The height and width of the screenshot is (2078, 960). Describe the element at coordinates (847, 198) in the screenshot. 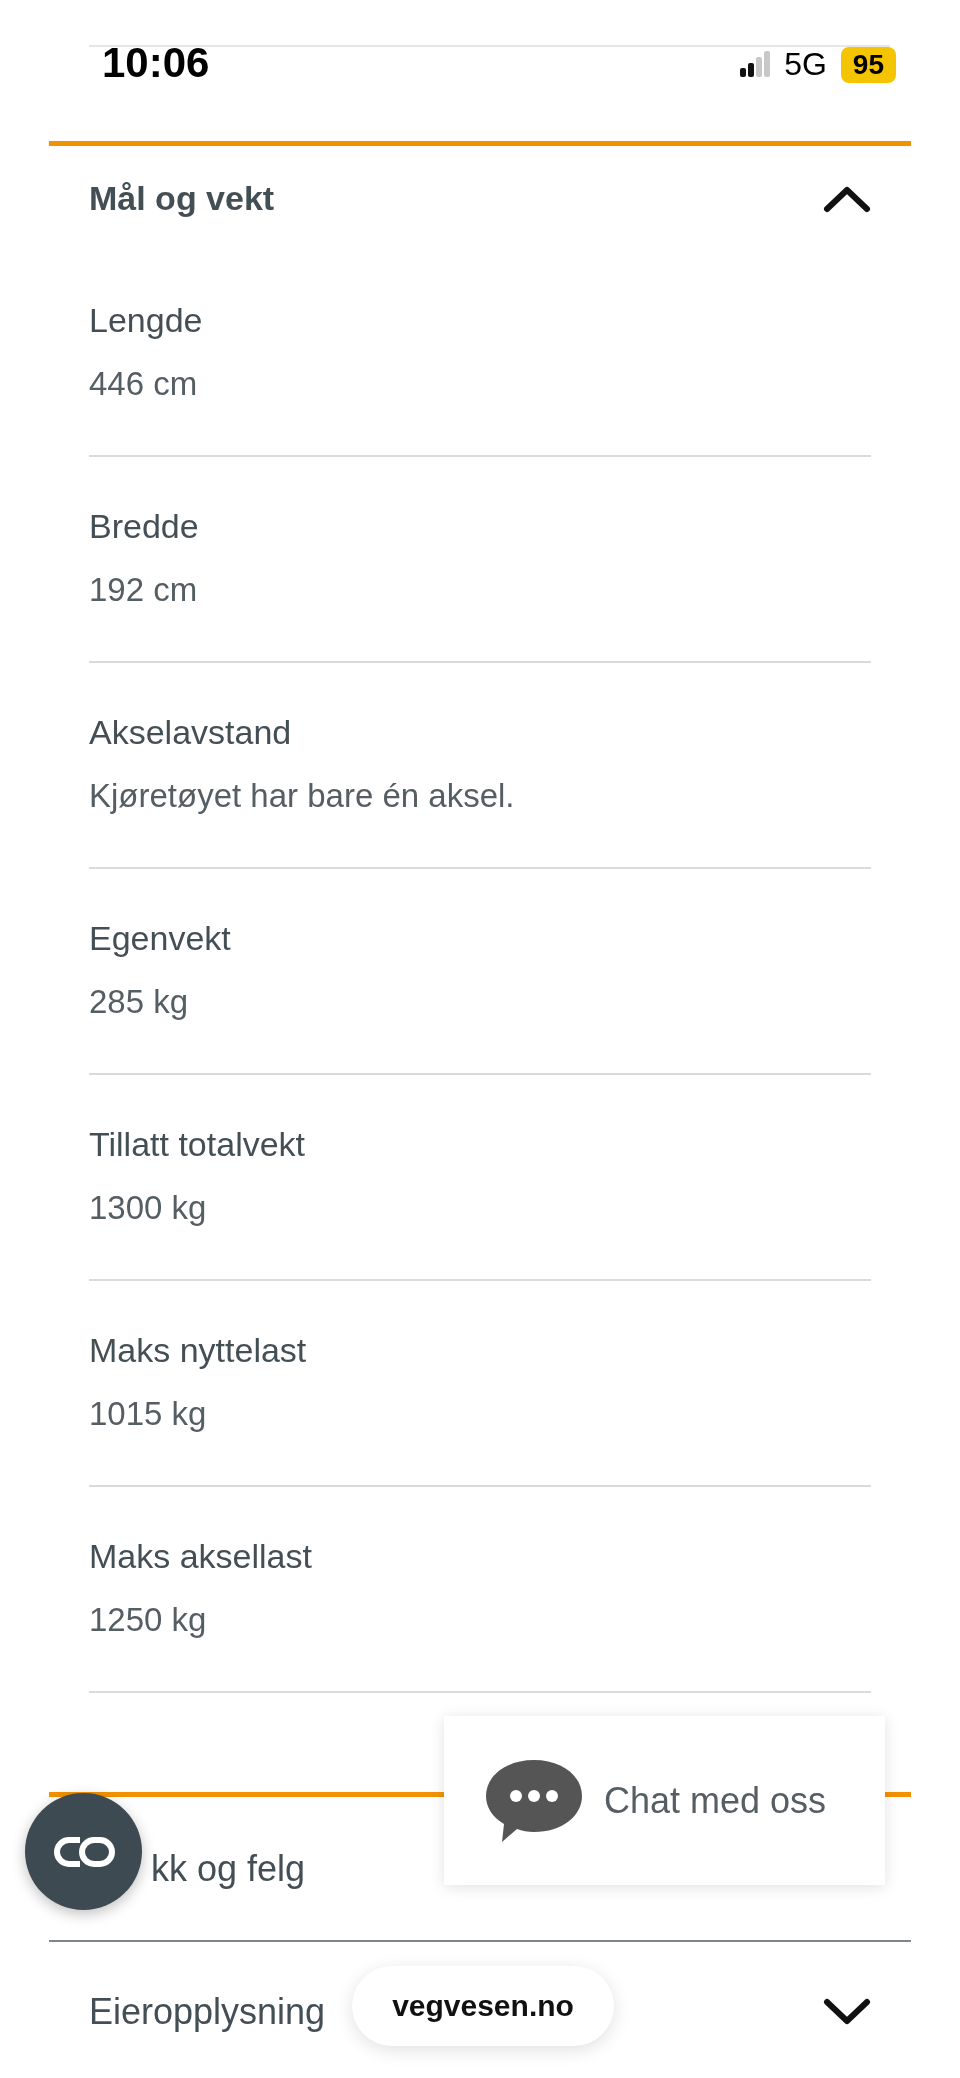

I see `chevron-up-icon` at that location.